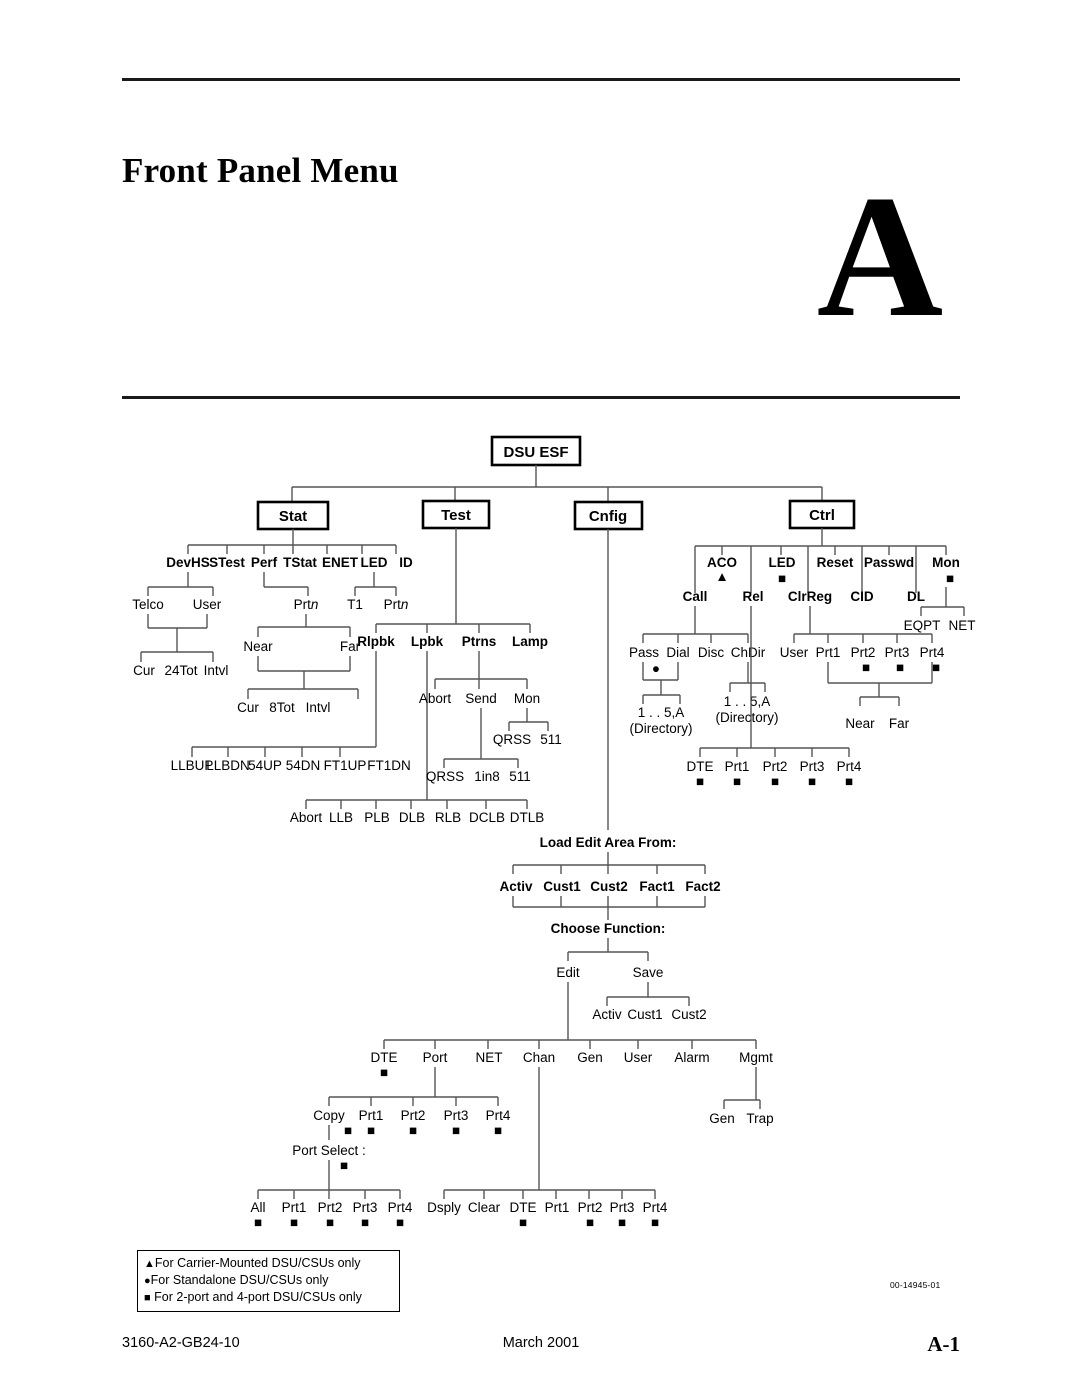  I want to click on chan-child-prt1: Prt1, so click(557, 1207).